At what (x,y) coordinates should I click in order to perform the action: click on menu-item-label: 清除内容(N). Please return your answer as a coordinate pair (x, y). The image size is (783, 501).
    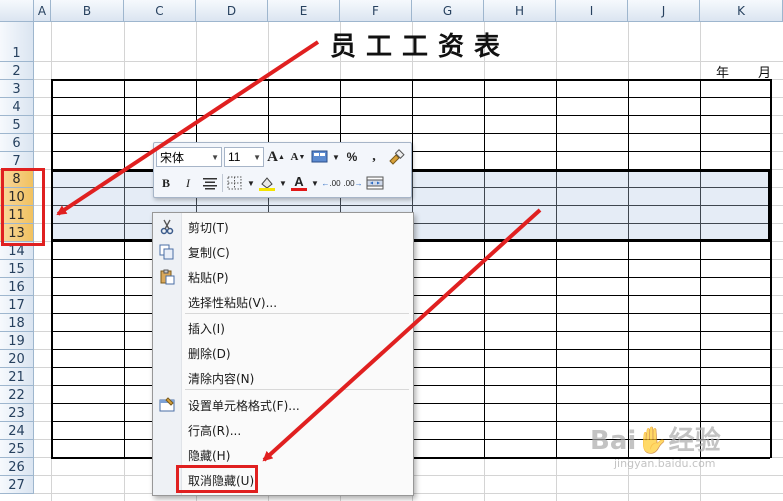
    Looking at the image, I should click on (221, 379).